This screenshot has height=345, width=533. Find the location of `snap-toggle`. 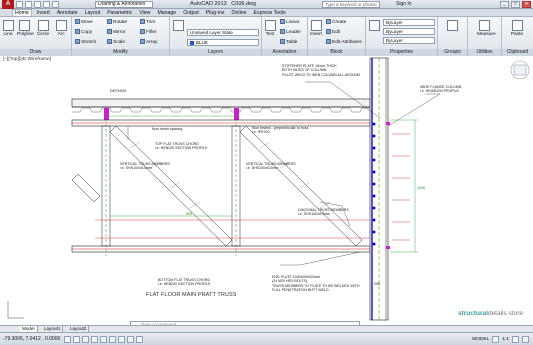

snap-toggle is located at coordinates (67, 339).